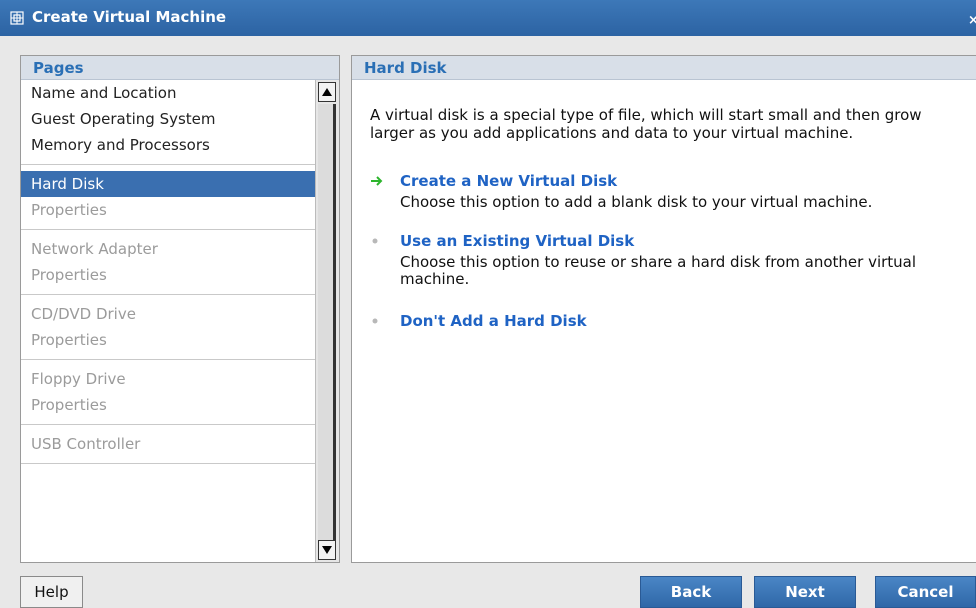 This screenshot has width=976, height=608. I want to click on page-group-cd-dvd-drive: CD/DVD Drive Properties, so click(169, 327).